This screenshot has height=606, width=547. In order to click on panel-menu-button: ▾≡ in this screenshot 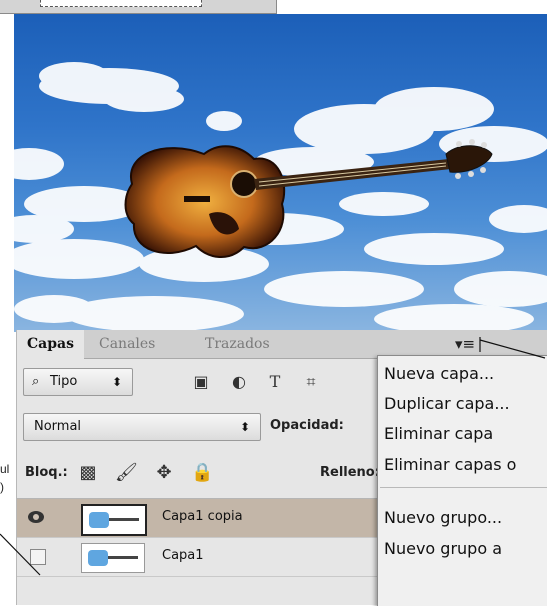, I will do `click(465, 344)`.